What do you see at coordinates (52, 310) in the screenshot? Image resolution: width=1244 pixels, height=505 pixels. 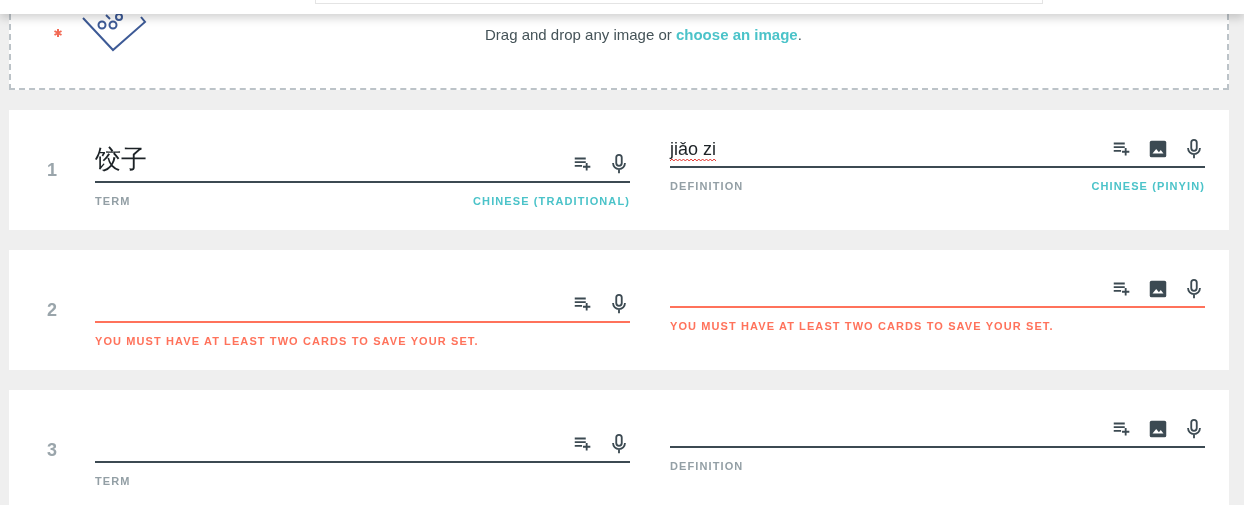 I see `card-number: 2` at bounding box center [52, 310].